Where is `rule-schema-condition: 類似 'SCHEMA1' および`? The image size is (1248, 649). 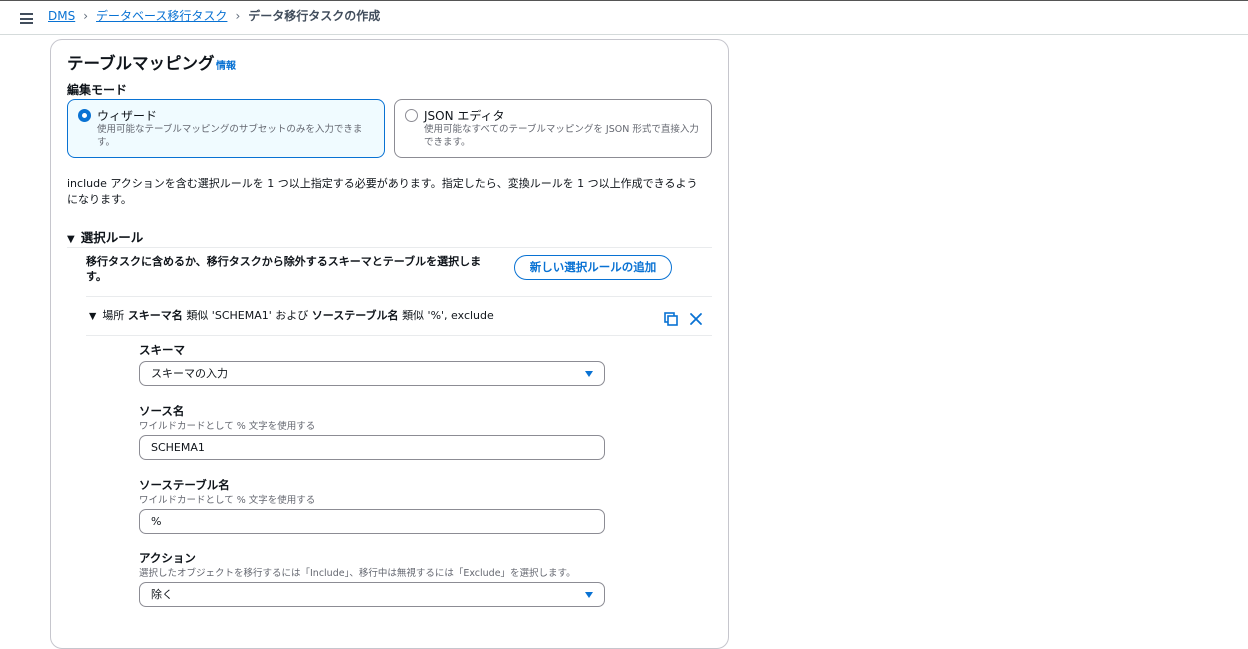 rule-schema-condition: 類似 'SCHEMA1' および is located at coordinates (247, 315).